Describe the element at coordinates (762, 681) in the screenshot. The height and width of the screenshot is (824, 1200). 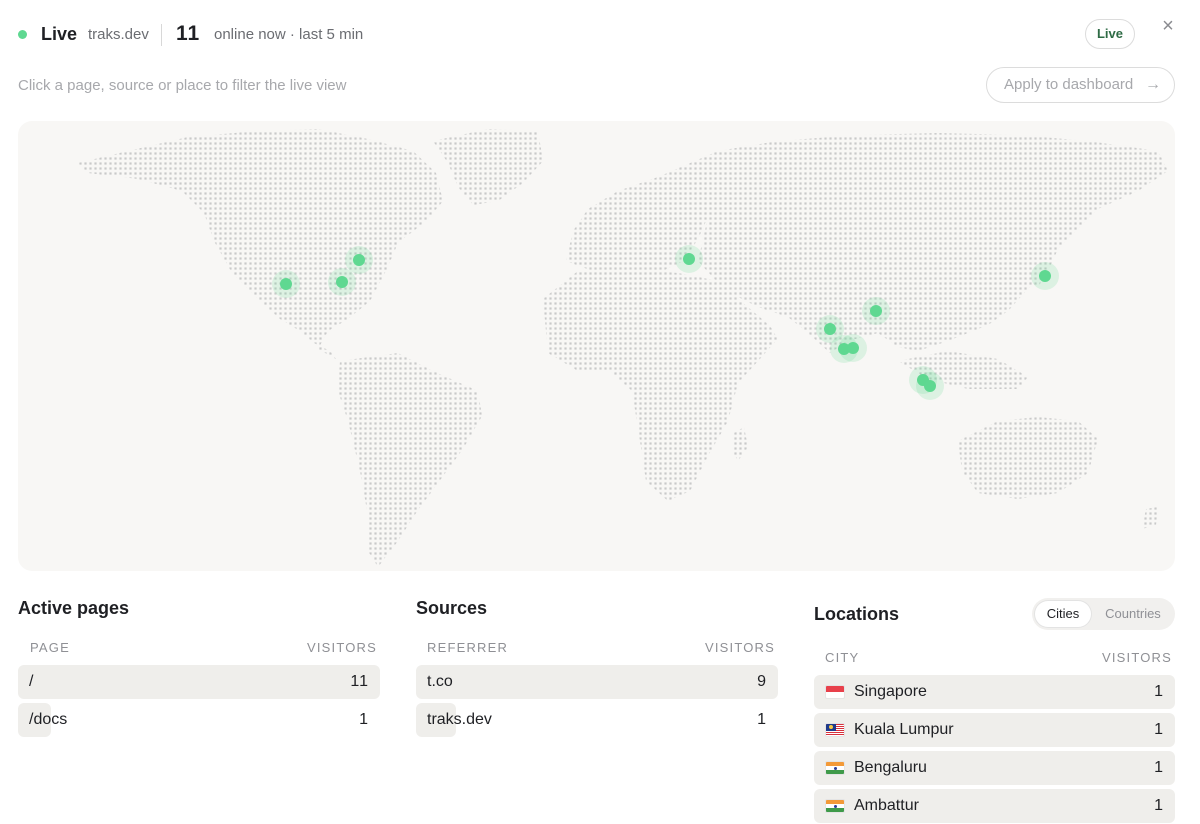
I see `source-visitor-count: 9` at that location.